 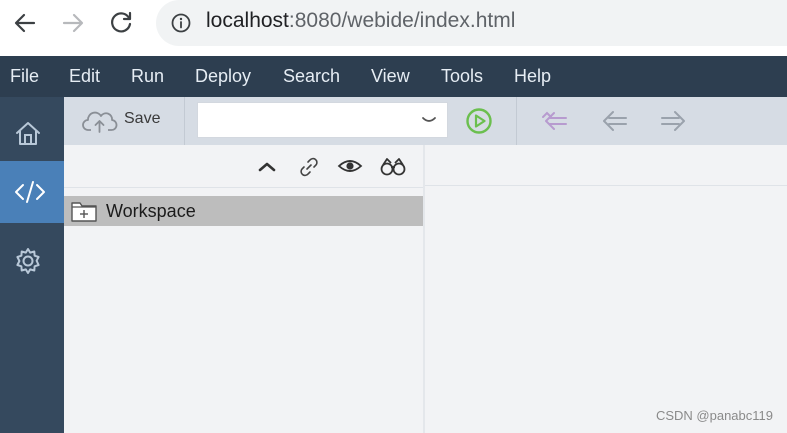 I want to click on code-icon, so click(x=30, y=192).